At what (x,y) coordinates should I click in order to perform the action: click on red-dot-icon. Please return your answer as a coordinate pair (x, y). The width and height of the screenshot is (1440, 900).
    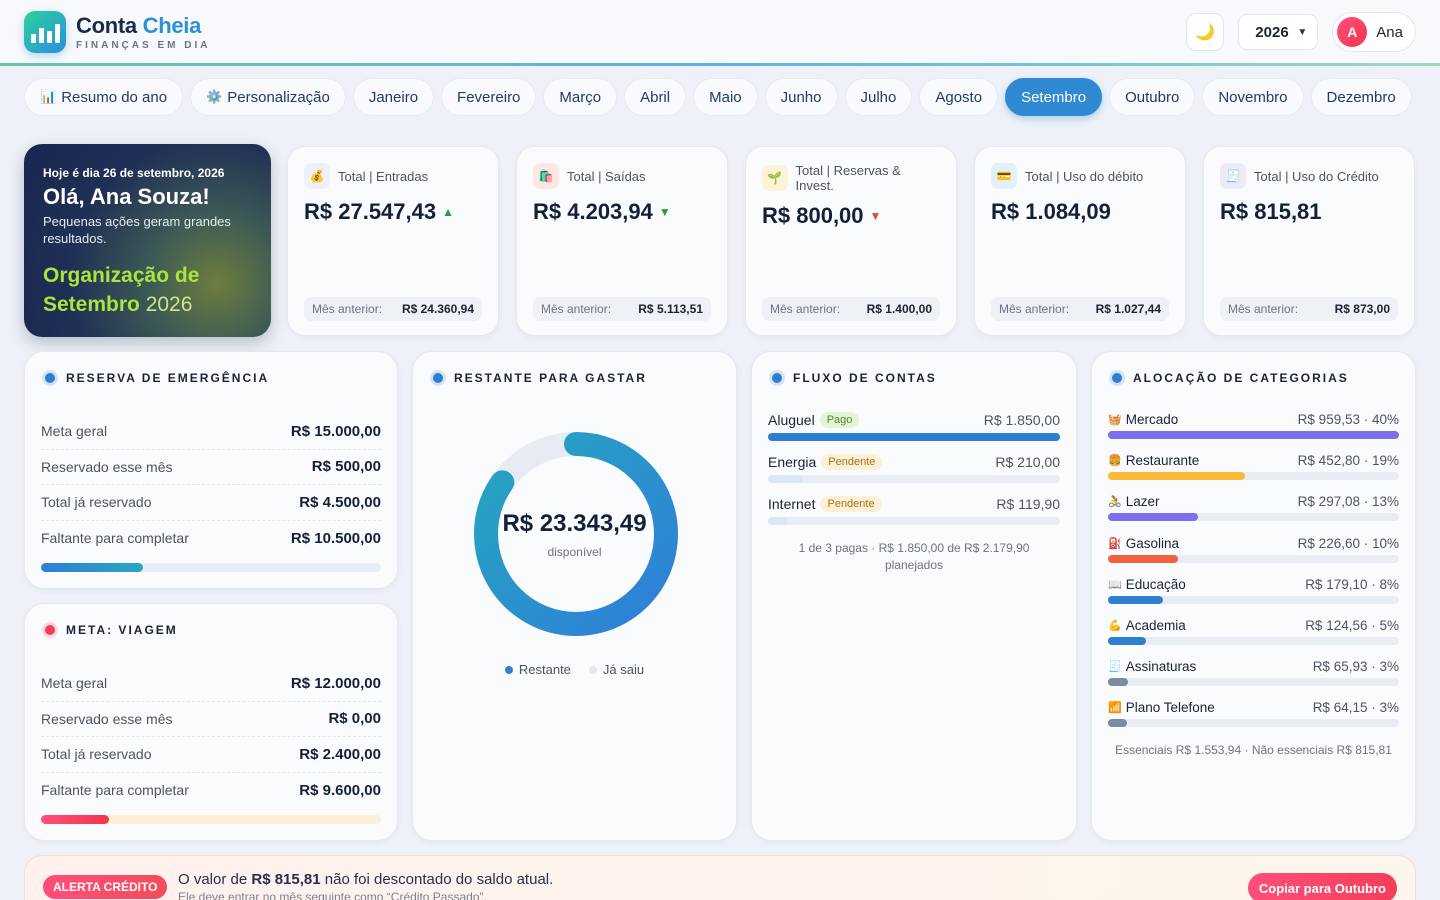
    Looking at the image, I should click on (50, 630).